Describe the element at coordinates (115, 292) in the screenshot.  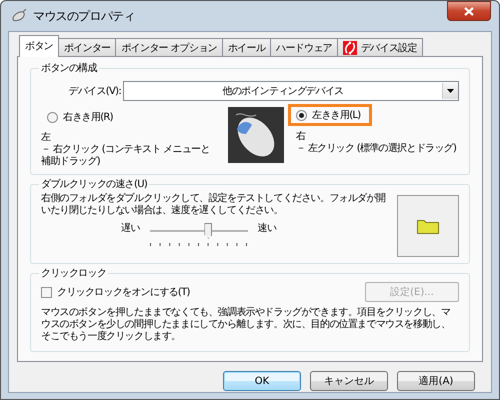
I see `clicklock-checkbox: クリックロックをオンにする(T)` at that location.